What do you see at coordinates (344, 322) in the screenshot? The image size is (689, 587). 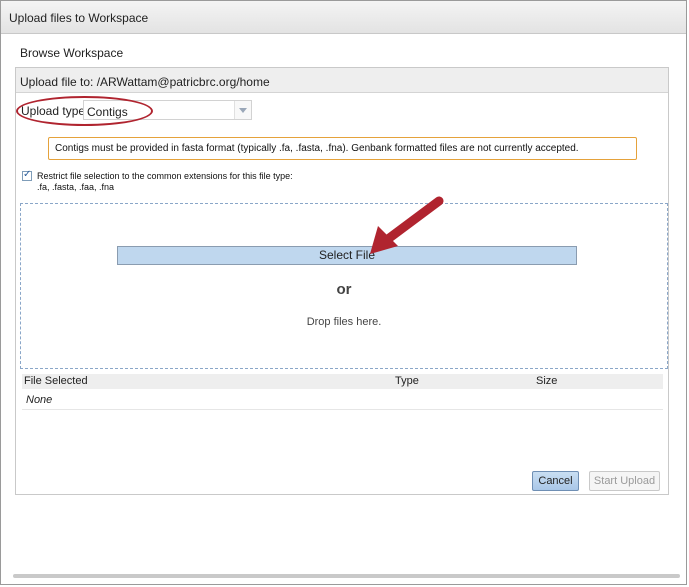 I see `drop-files-hint: Drop files here.` at bounding box center [344, 322].